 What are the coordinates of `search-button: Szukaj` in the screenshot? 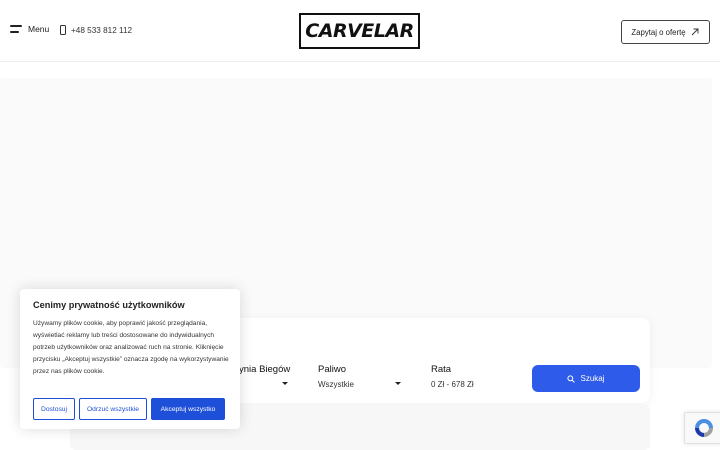 It's located at (586, 378).